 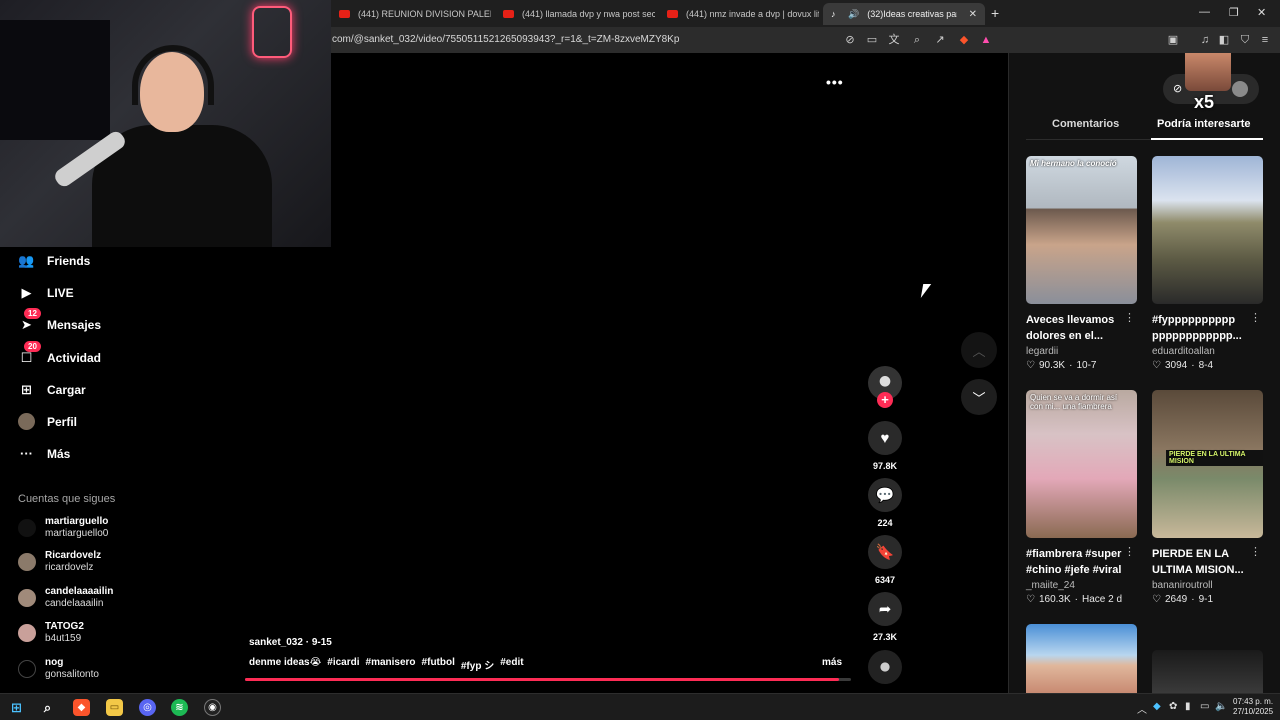 I want to click on vpn-shield-icon: ⛉, so click(x=1245, y=40).